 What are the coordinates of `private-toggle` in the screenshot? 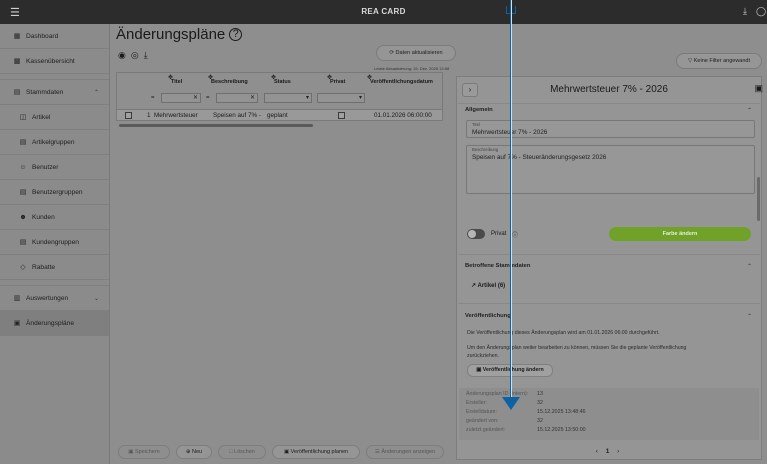 It's located at (476, 234).